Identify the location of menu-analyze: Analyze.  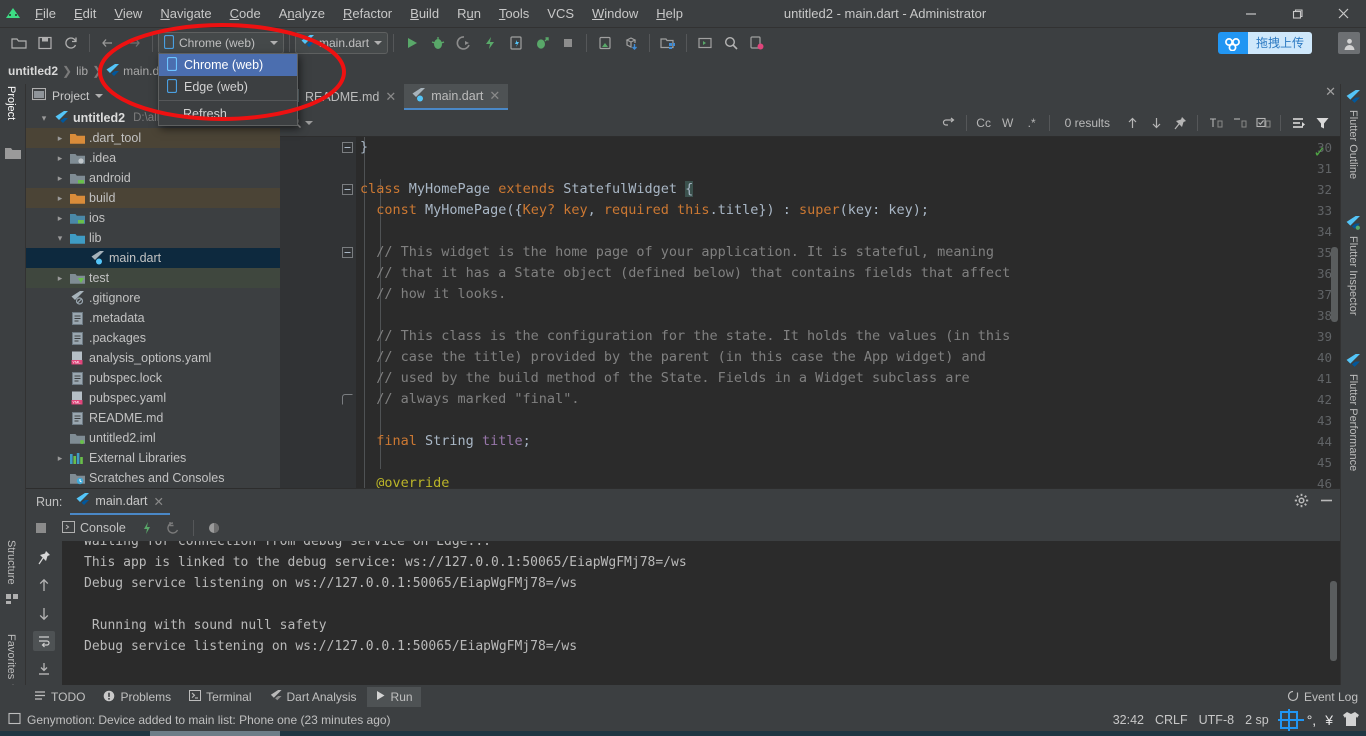
(302, 14).